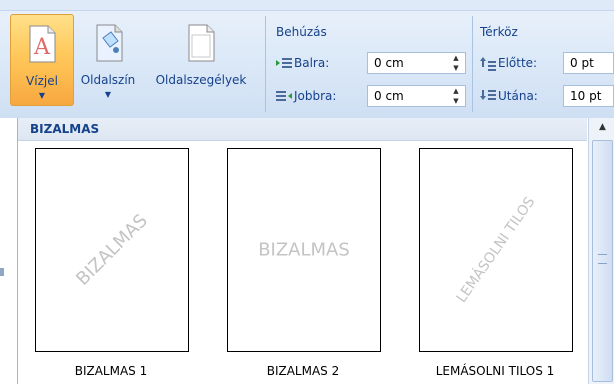  What do you see at coordinates (201, 80) in the screenshot?
I see `page-borders-label: Oldalszegélyek` at bounding box center [201, 80].